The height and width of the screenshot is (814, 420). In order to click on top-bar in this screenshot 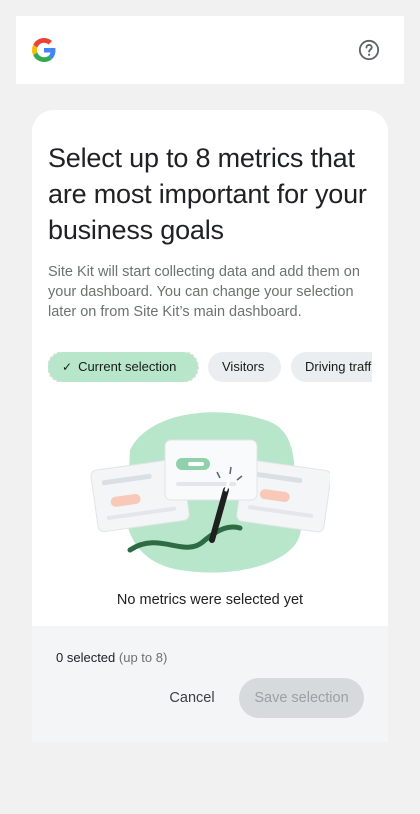, I will do `click(210, 50)`.